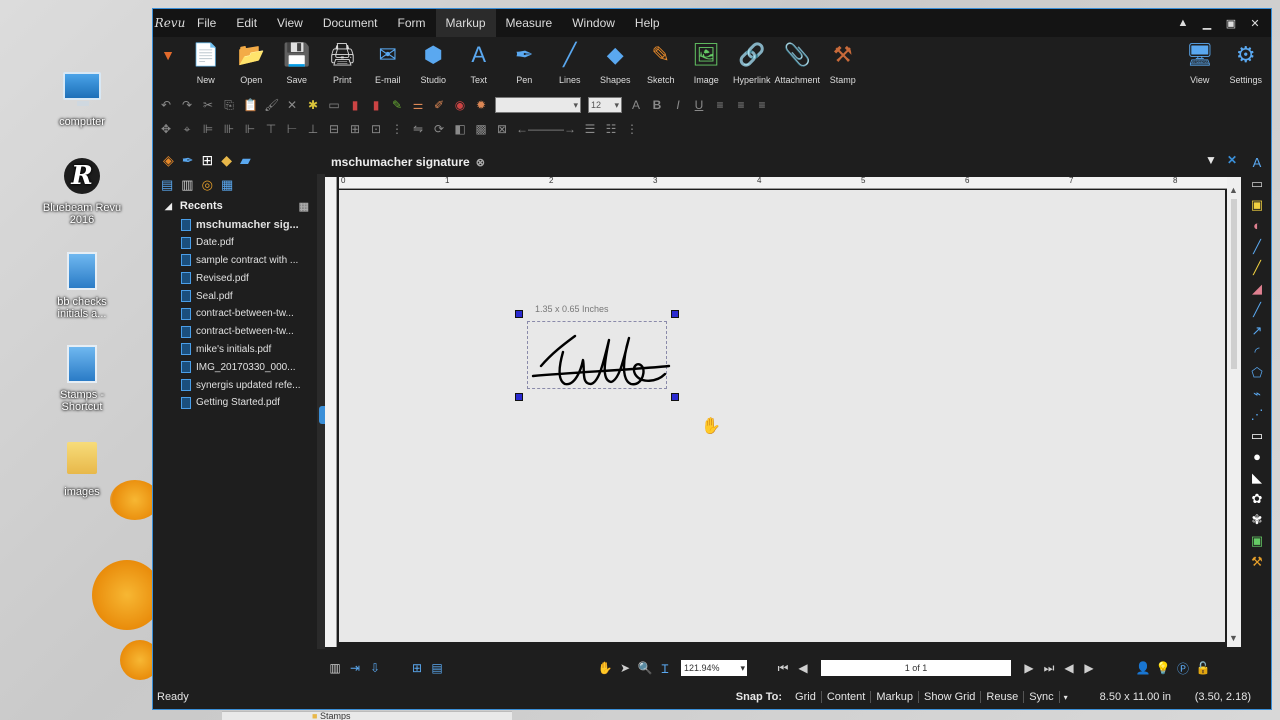 The image size is (1280, 720). I want to click on callout-tool-icon: ⋰, so click(1257, 415).